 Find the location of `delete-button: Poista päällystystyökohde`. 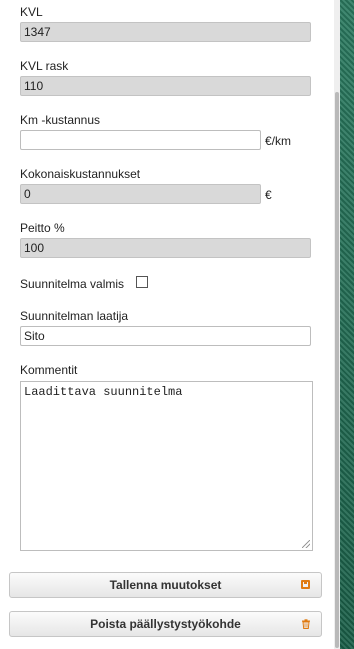

delete-button: Poista päällystystyökohde is located at coordinates (165, 624).